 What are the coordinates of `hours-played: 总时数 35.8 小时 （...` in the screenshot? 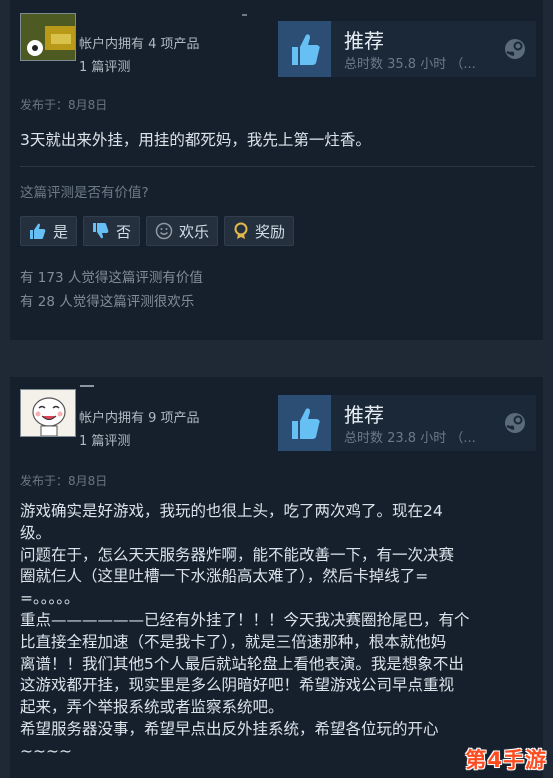 It's located at (410, 64).